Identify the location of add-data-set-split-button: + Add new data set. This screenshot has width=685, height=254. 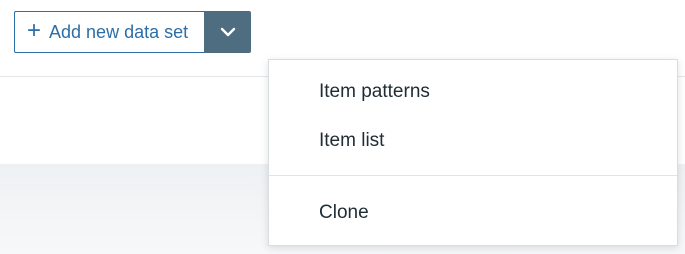
(133, 32).